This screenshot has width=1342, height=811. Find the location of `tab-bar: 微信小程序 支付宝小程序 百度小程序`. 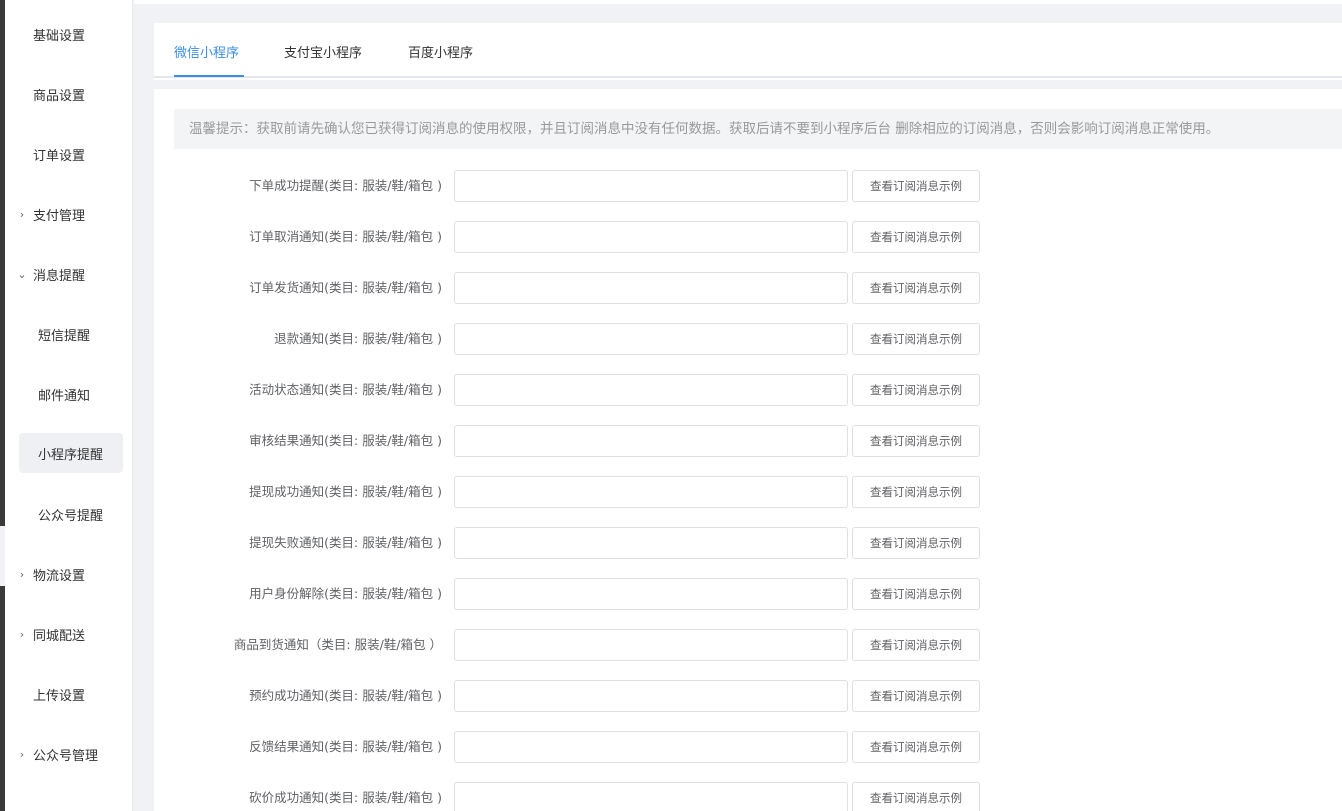

tab-bar: 微信小程序 支付宝小程序 百度小程序 is located at coordinates (748, 50).